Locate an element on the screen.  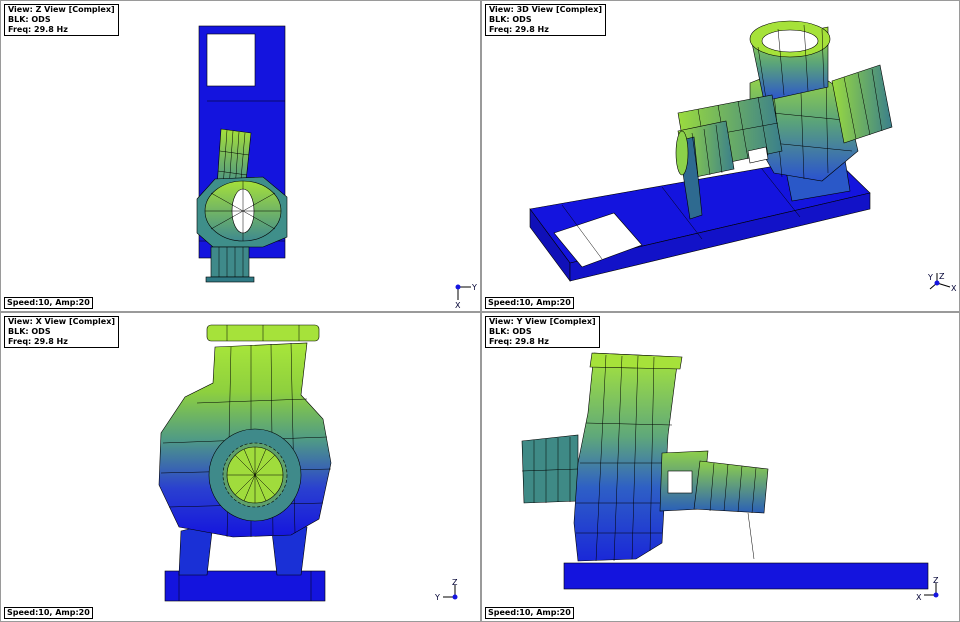
view-title: View: X View [Complex] is located at coordinates (62, 321).